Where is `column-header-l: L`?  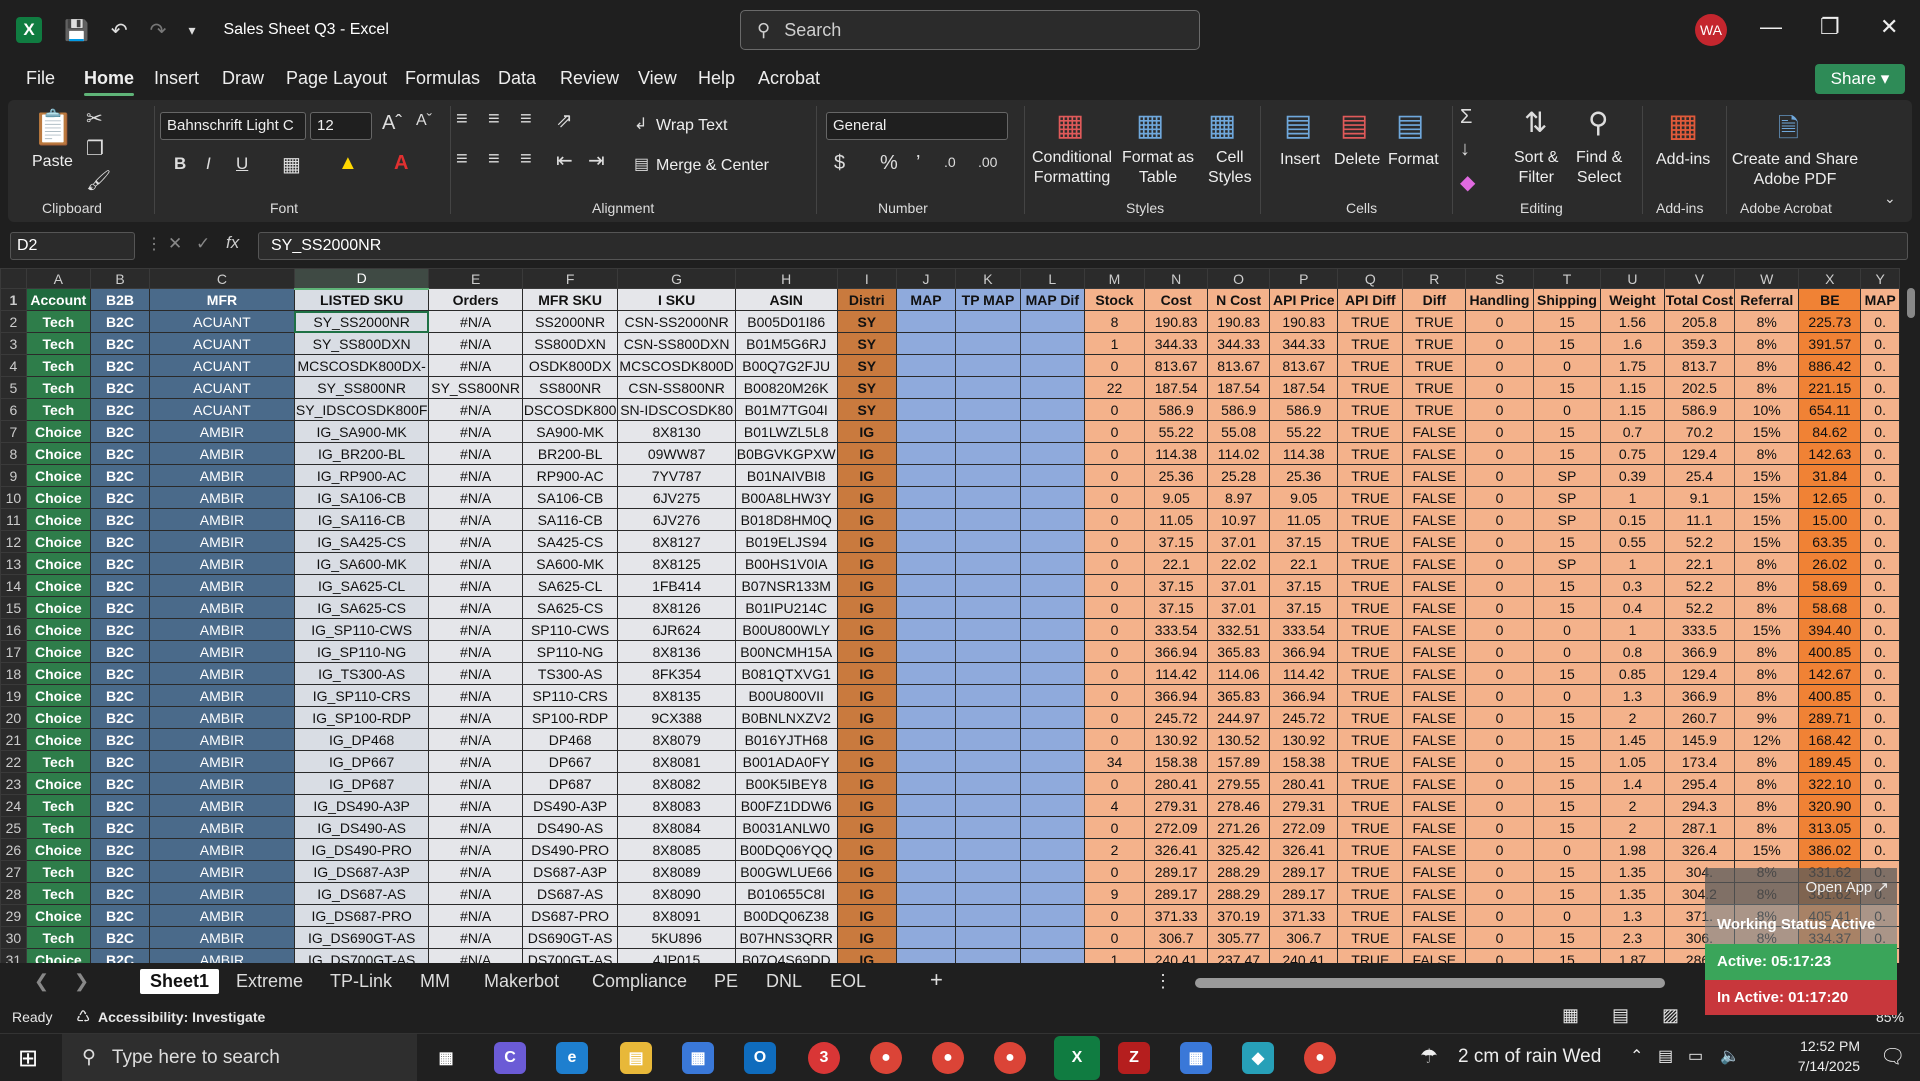
column-header-l: L is located at coordinates (1052, 278).